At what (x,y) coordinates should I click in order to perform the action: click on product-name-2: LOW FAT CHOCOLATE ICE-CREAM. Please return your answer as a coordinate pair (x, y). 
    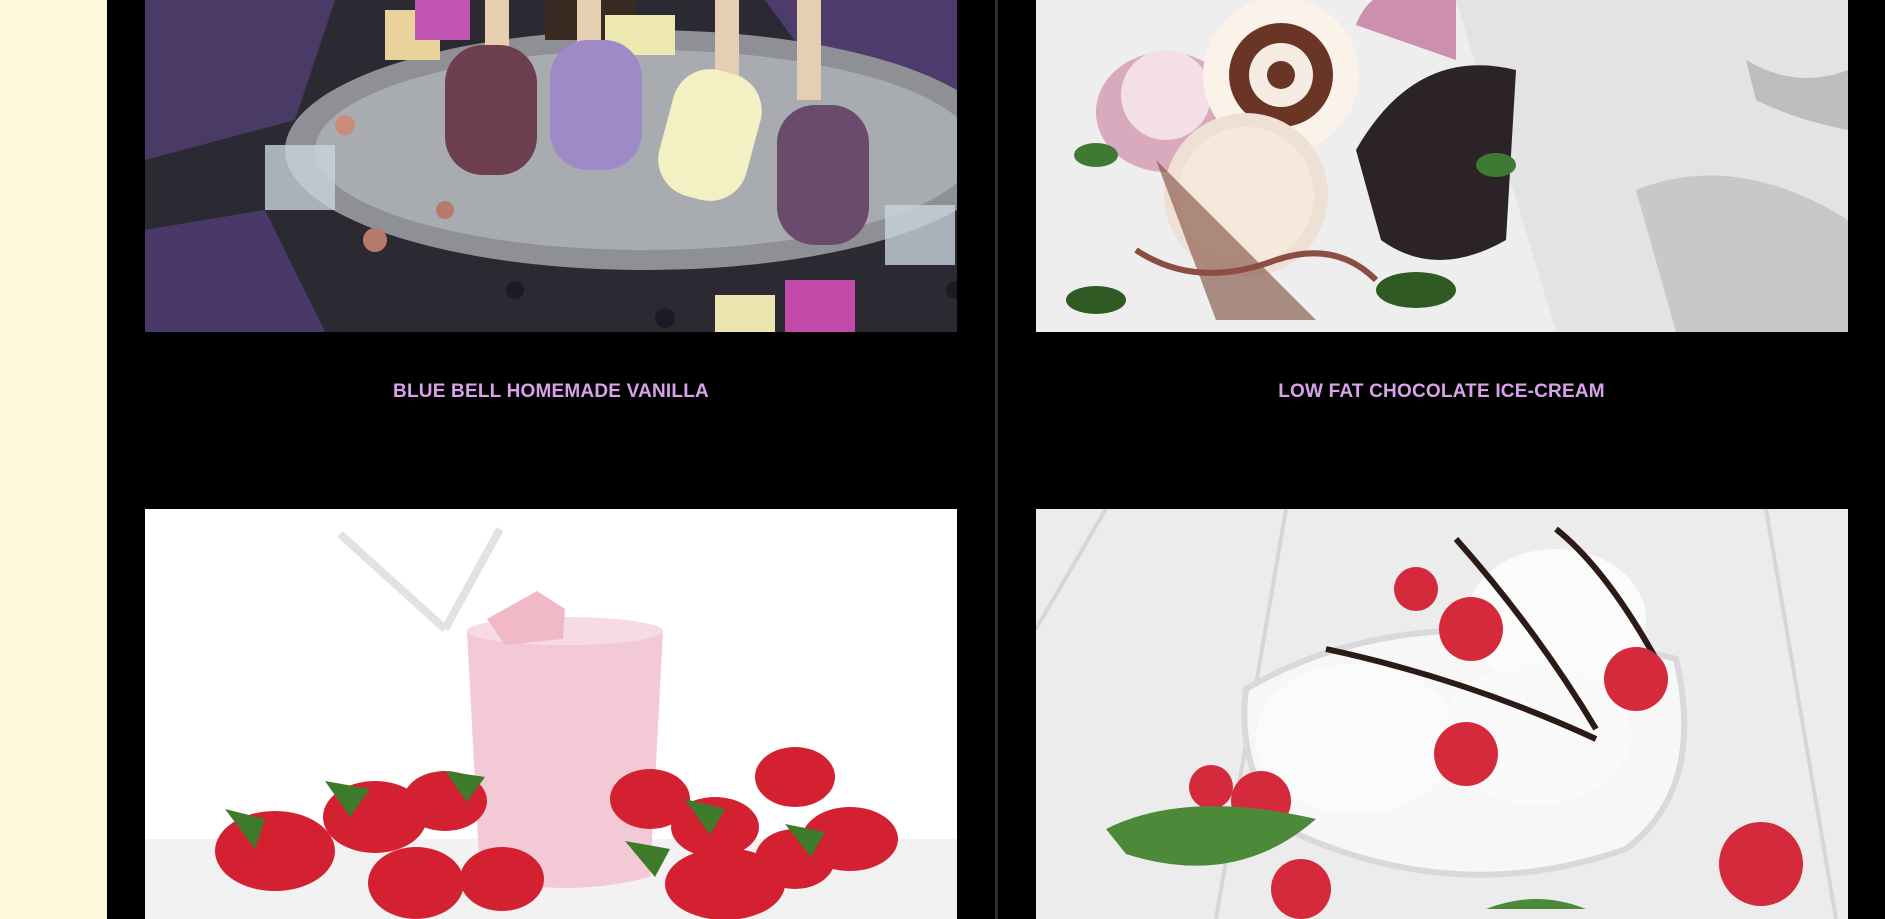
    Looking at the image, I should click on (1441, 392).